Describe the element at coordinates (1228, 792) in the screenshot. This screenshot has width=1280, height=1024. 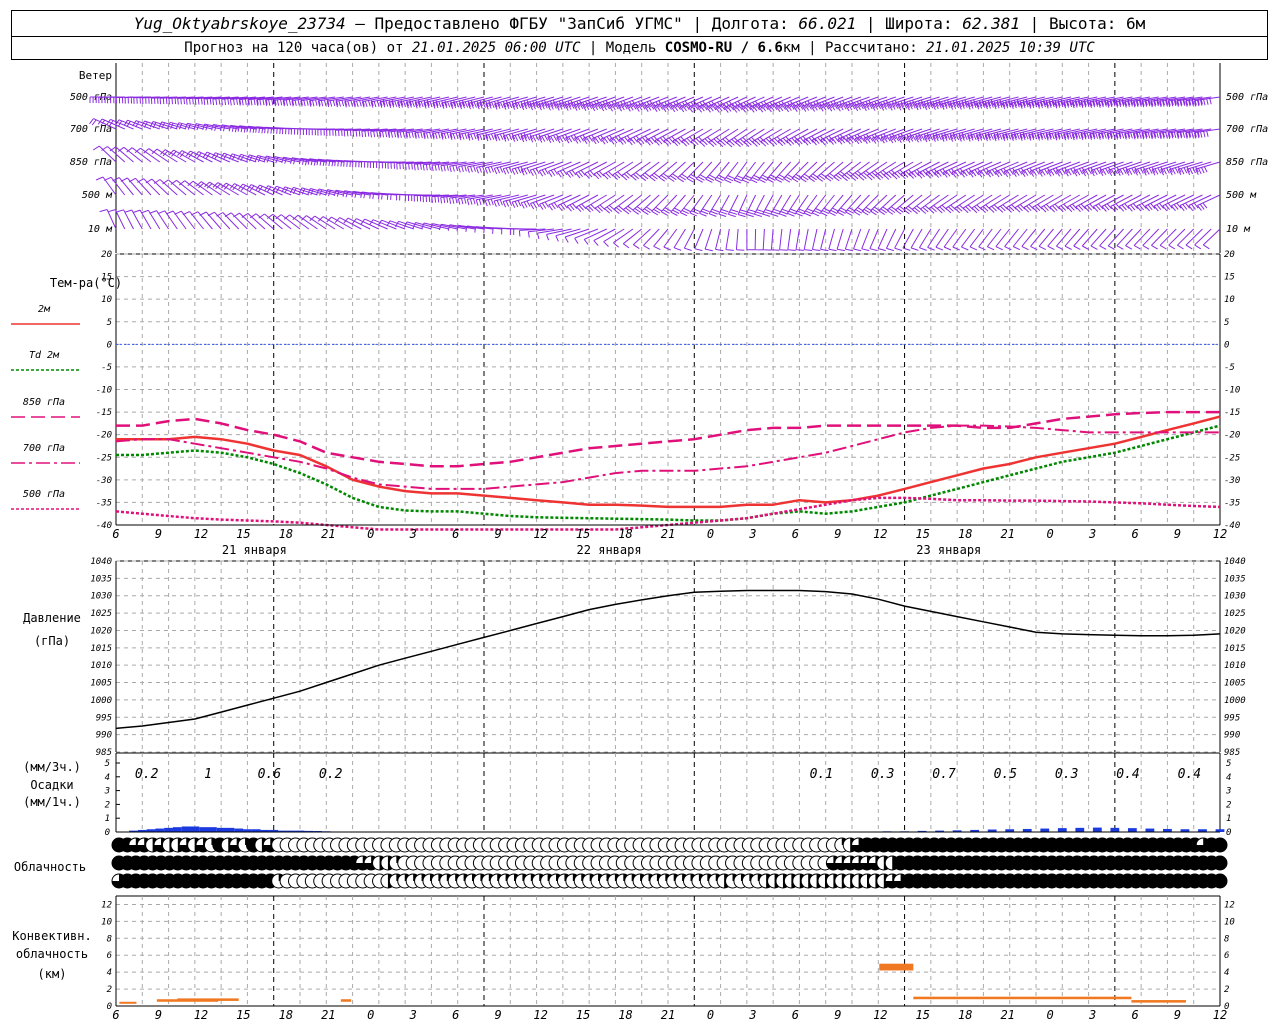
I see `precip-ytick-right: 3` at that location.